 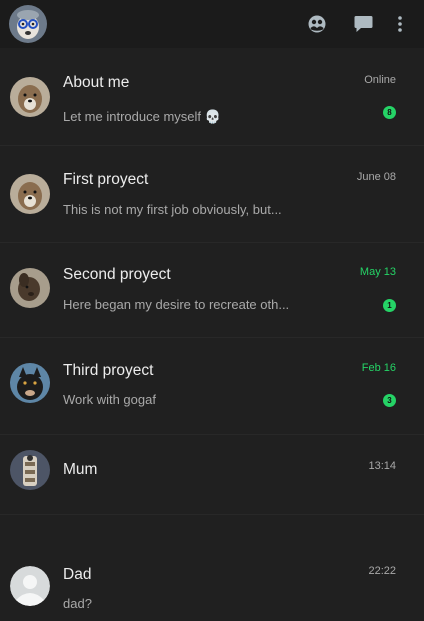 I want to click on unread-badge: 1, so click(x=389, y=305).